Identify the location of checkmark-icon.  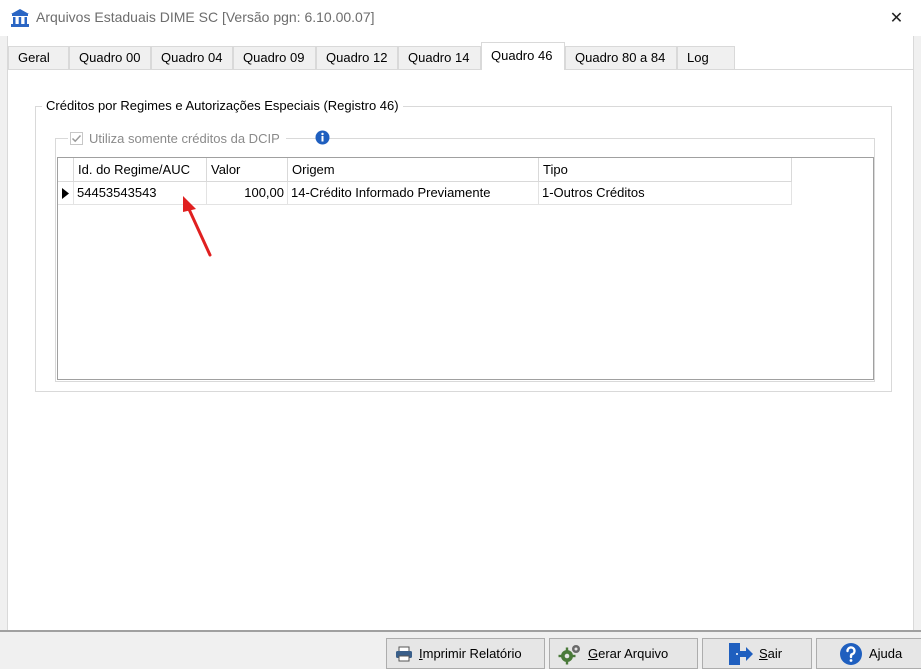
(76, 138).